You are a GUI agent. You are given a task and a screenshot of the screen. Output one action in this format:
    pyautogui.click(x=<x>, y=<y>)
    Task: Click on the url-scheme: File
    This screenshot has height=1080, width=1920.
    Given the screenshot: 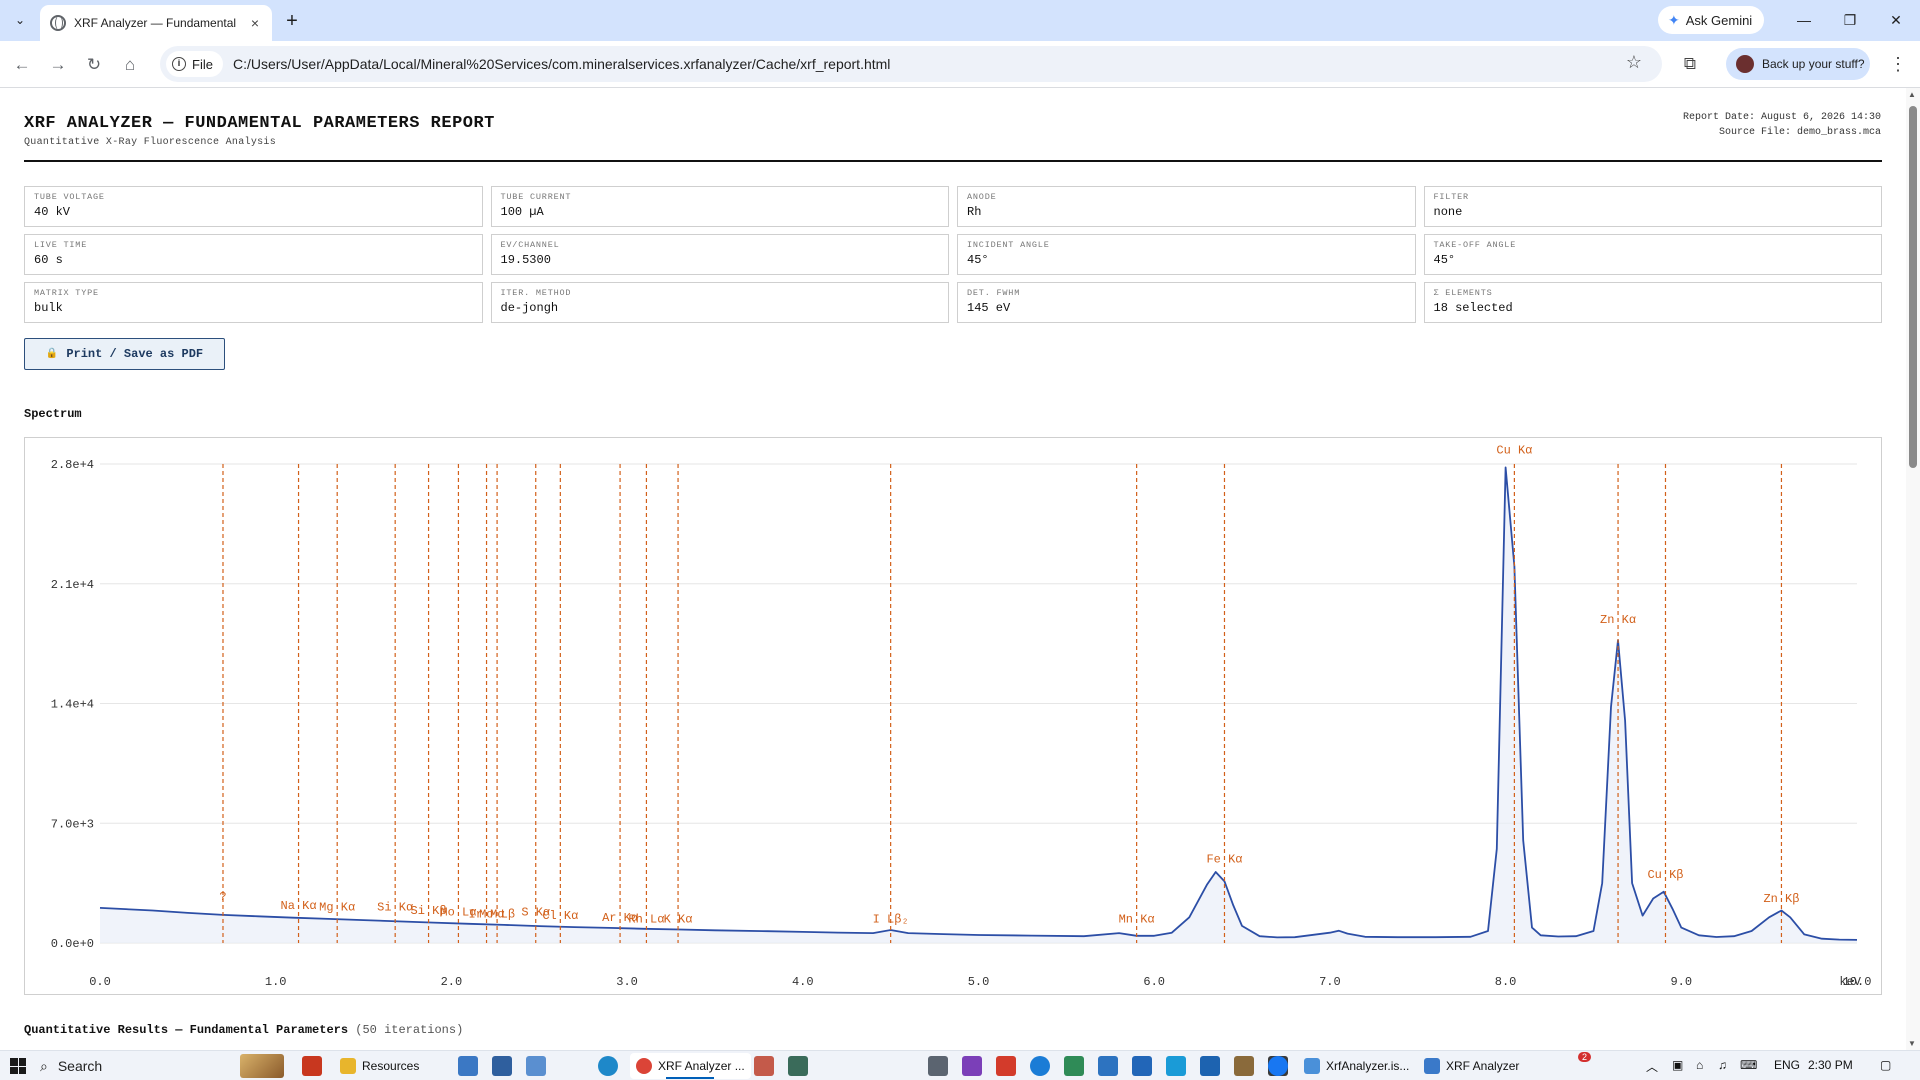 What is the action you would take?
    pyautogui.click(x=202, y=64)
    